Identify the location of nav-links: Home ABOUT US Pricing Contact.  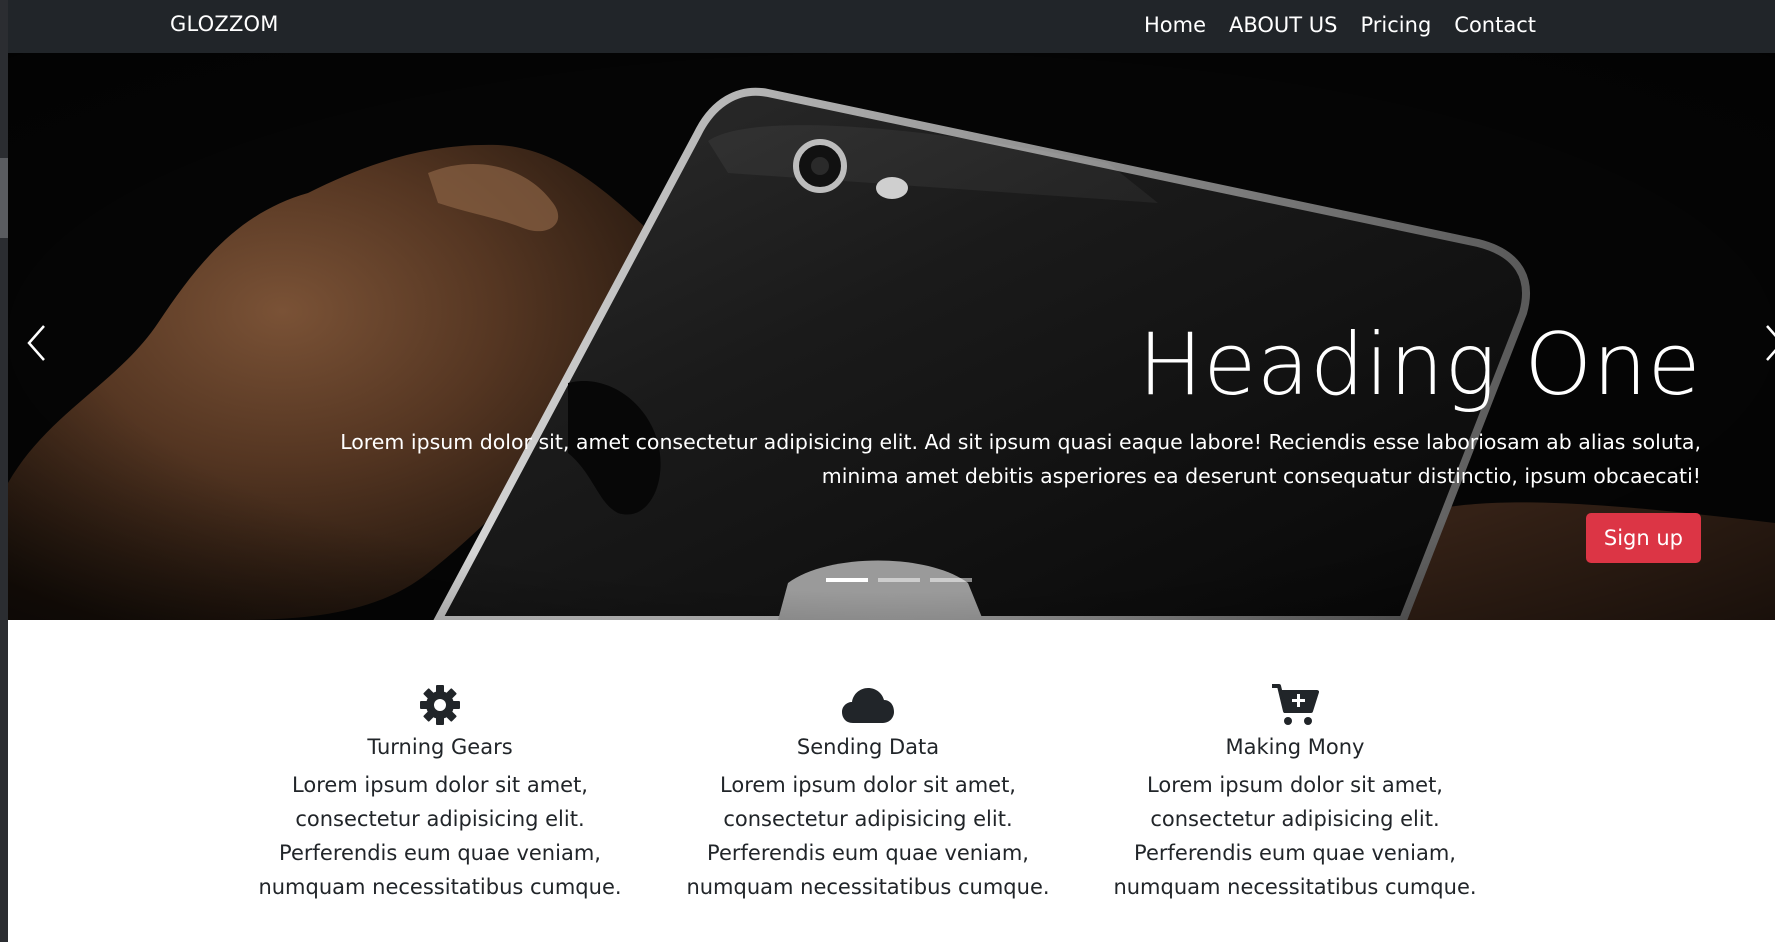
(1340, 25).